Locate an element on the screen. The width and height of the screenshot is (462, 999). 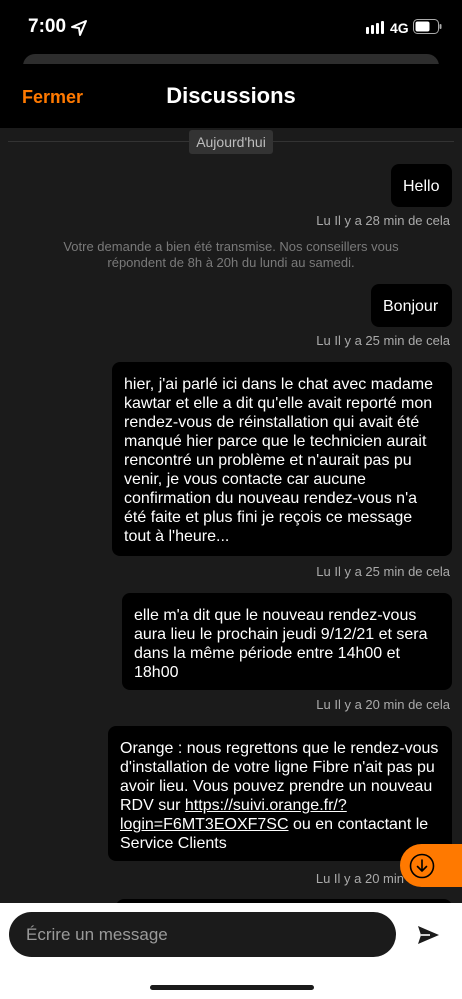
chat-header: Fermer Discussions is located at coordinates (231, 96).